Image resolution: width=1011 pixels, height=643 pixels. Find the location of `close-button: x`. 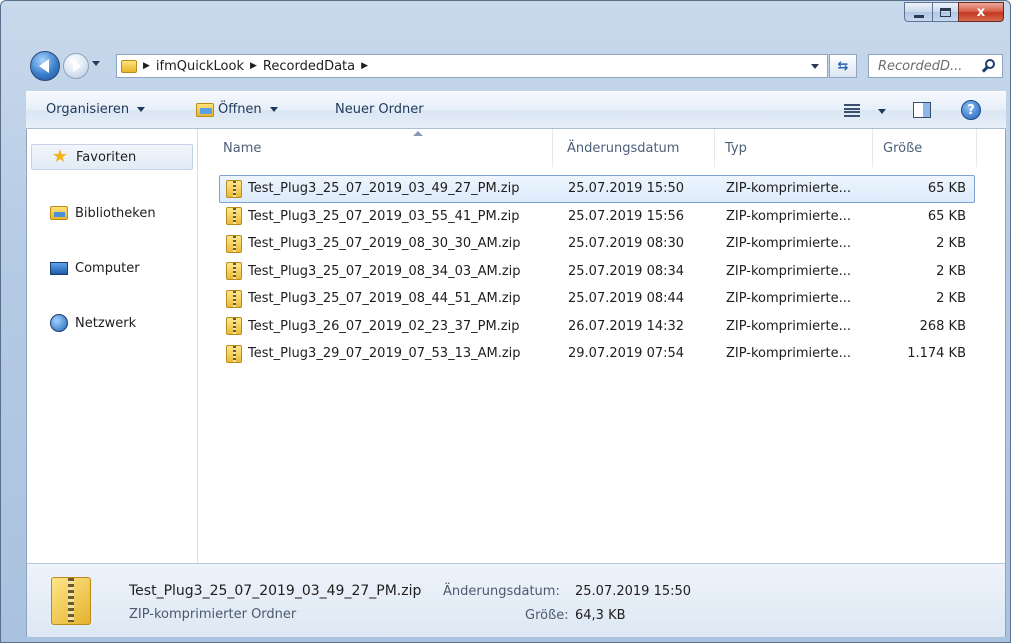

close-button: x is located at coordinates (981, 12).